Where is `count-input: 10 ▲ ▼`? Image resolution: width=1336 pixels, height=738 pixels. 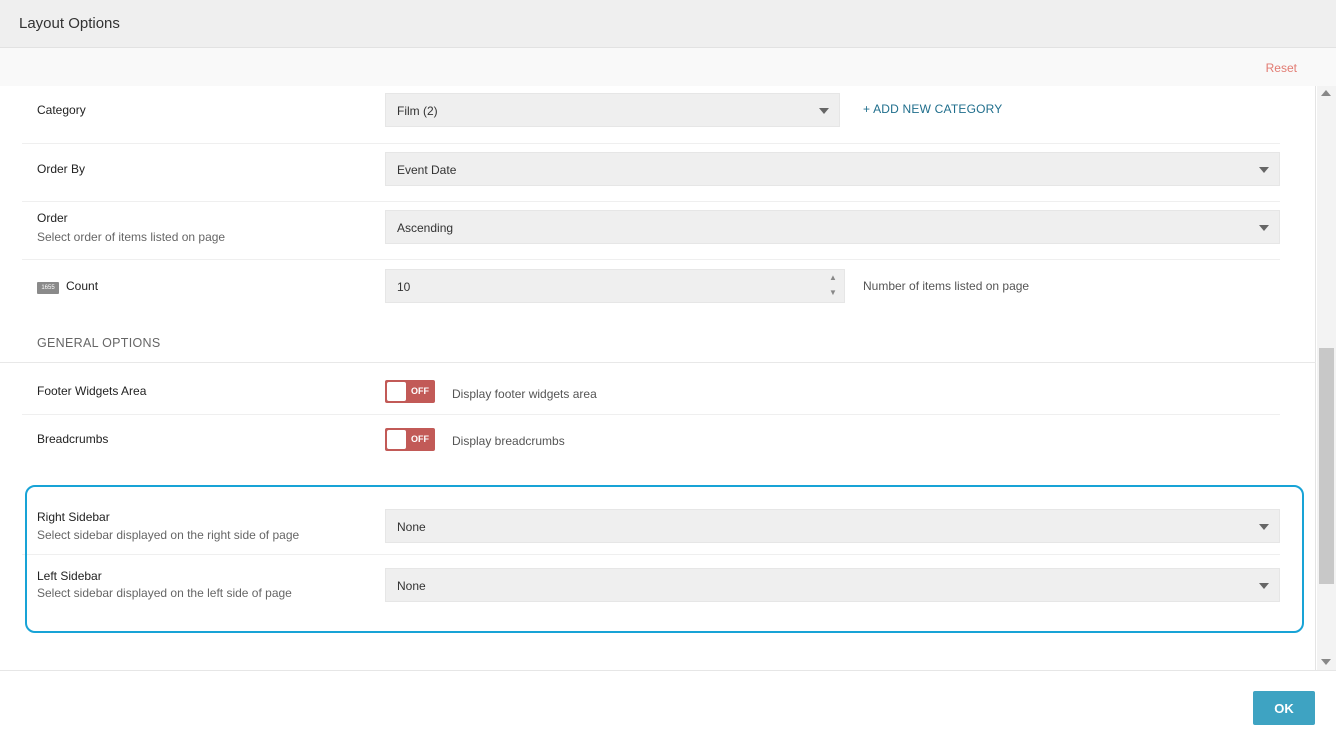
count-input: 10 ▲ ▼ is located at coordinates (615, 286).